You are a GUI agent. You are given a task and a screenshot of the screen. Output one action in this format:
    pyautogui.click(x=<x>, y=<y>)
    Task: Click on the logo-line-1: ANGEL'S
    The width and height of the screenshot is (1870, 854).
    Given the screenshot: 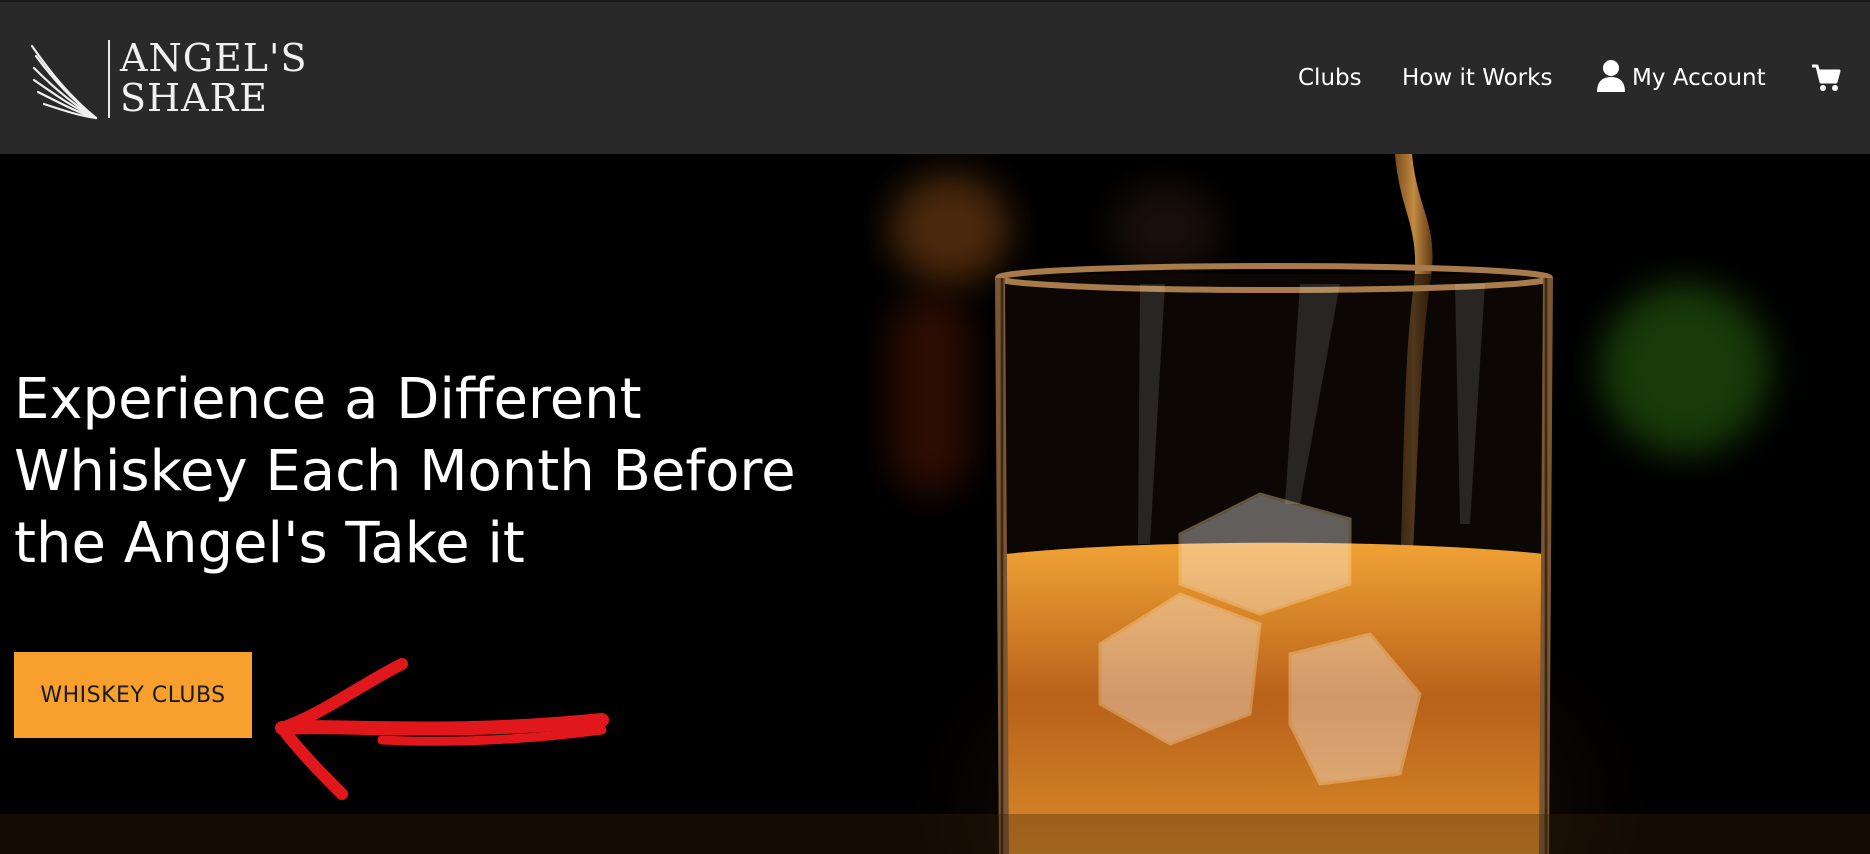 What is the action you would take?
    pyautogui.click(x=214, y=58)
    